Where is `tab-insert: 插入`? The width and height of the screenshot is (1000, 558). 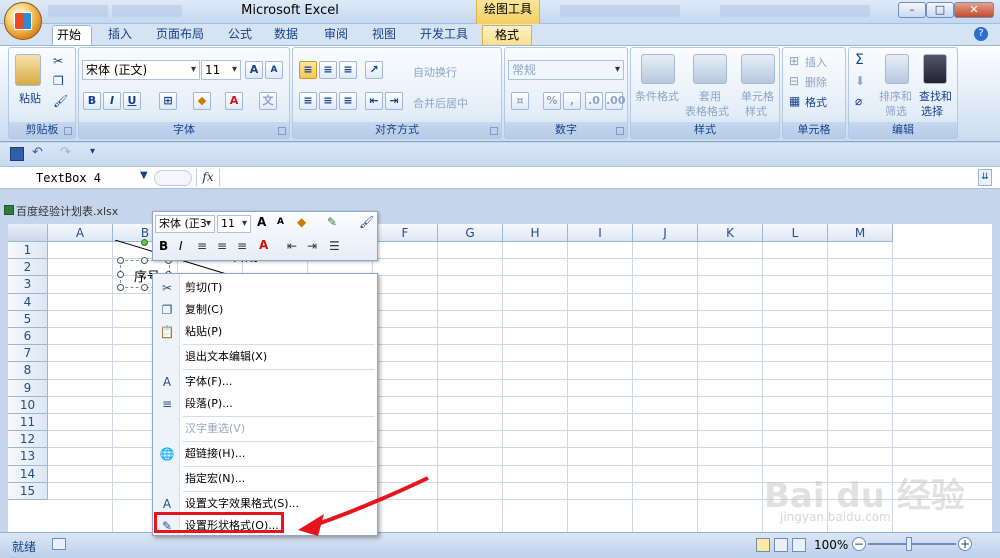 tab-insert: 插入 is located at coordinates (120, 35).